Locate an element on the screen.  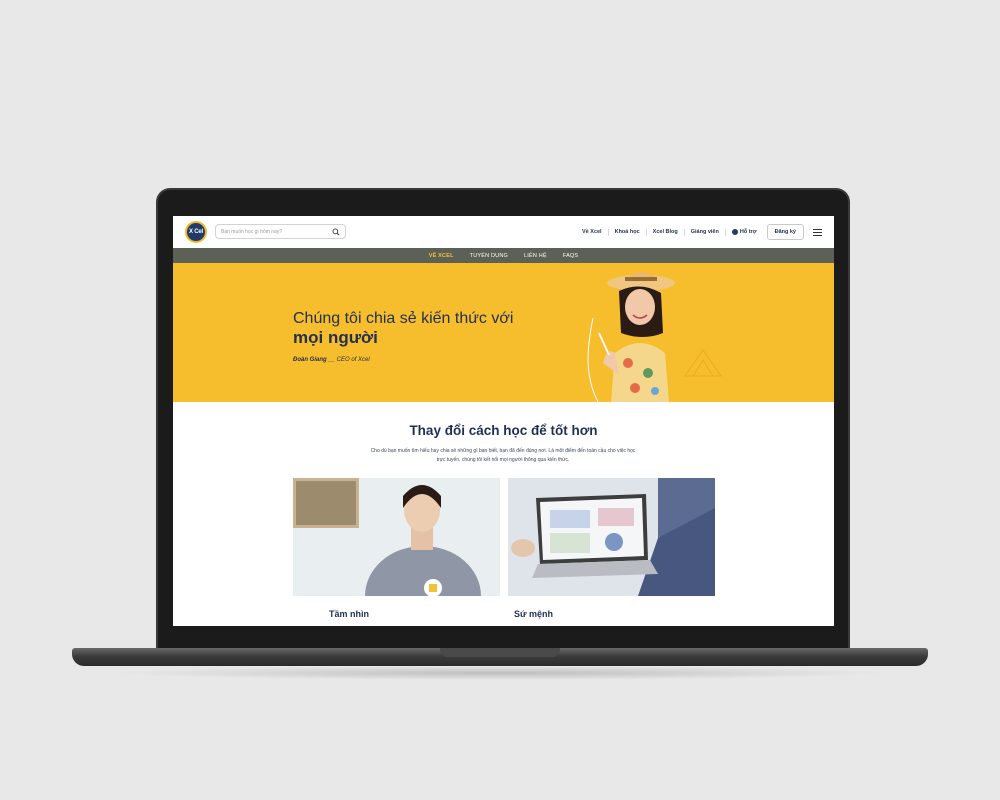
nav-support: Hỗ trợ is located at coordinates (744, 232).